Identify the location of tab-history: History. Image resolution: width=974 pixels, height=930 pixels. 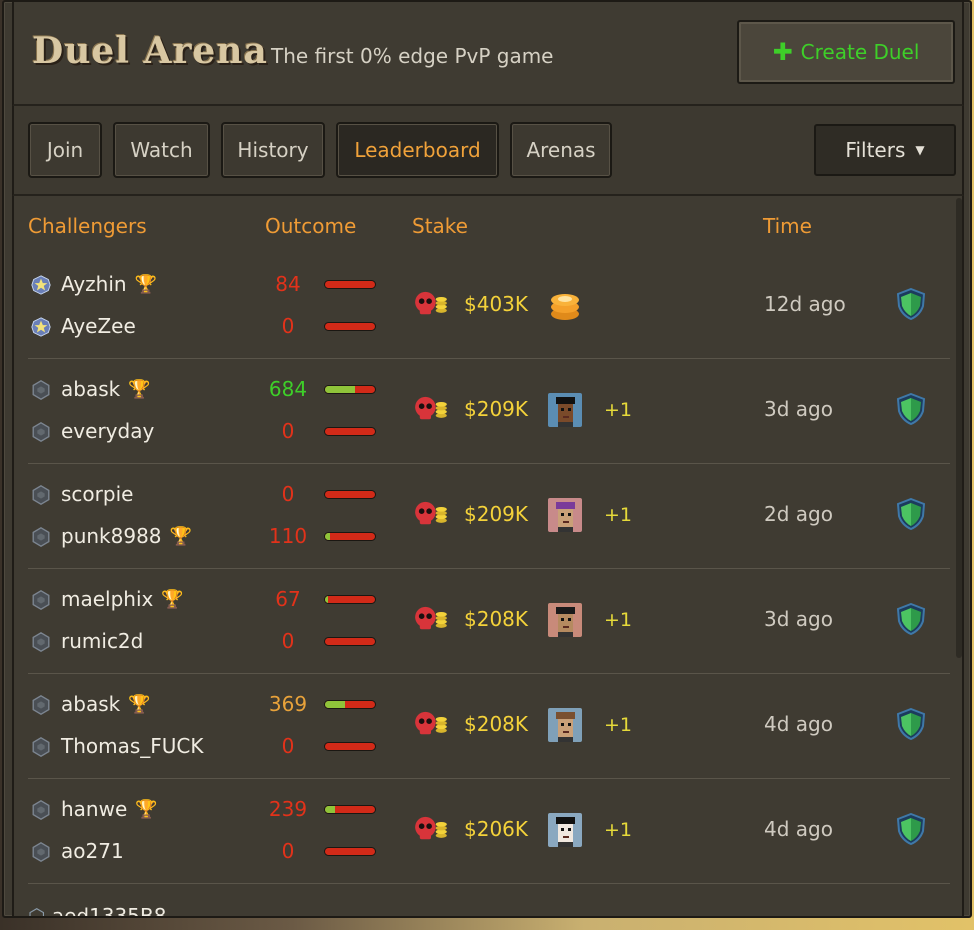
(273, 150).